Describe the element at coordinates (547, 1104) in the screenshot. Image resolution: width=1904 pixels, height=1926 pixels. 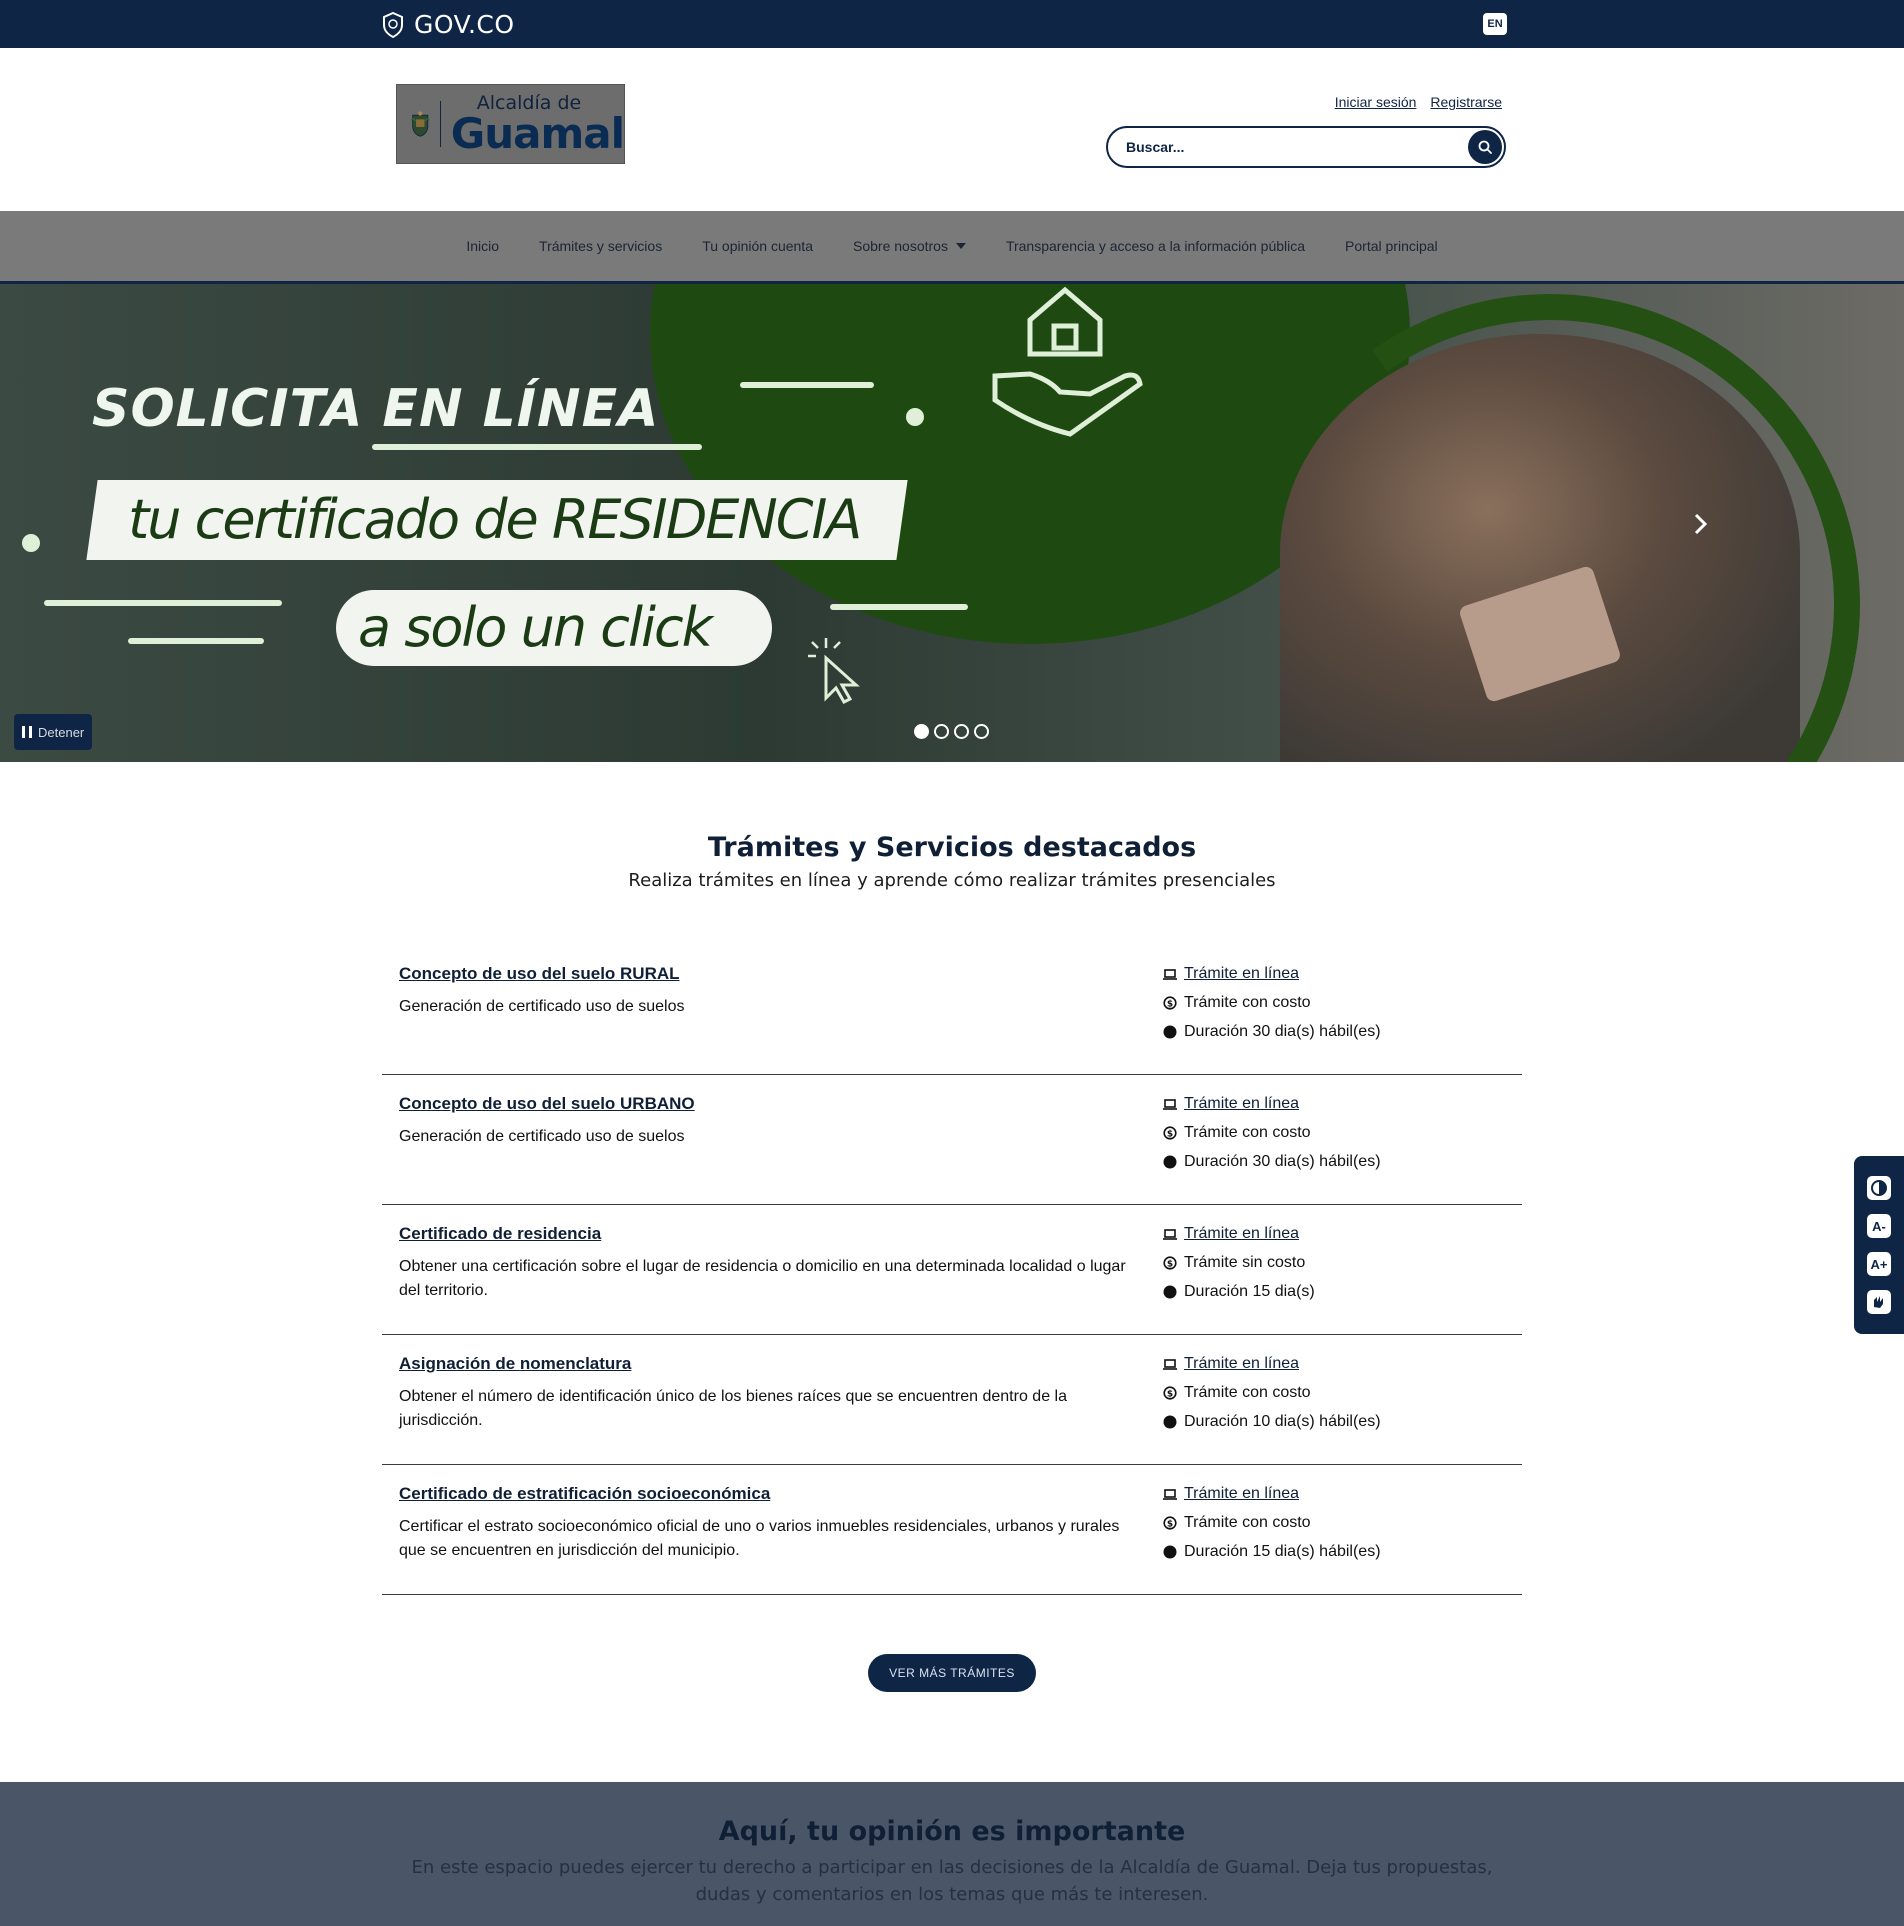
I see `procedure-link: Concepto de uso del suelo URBANO` at that location.